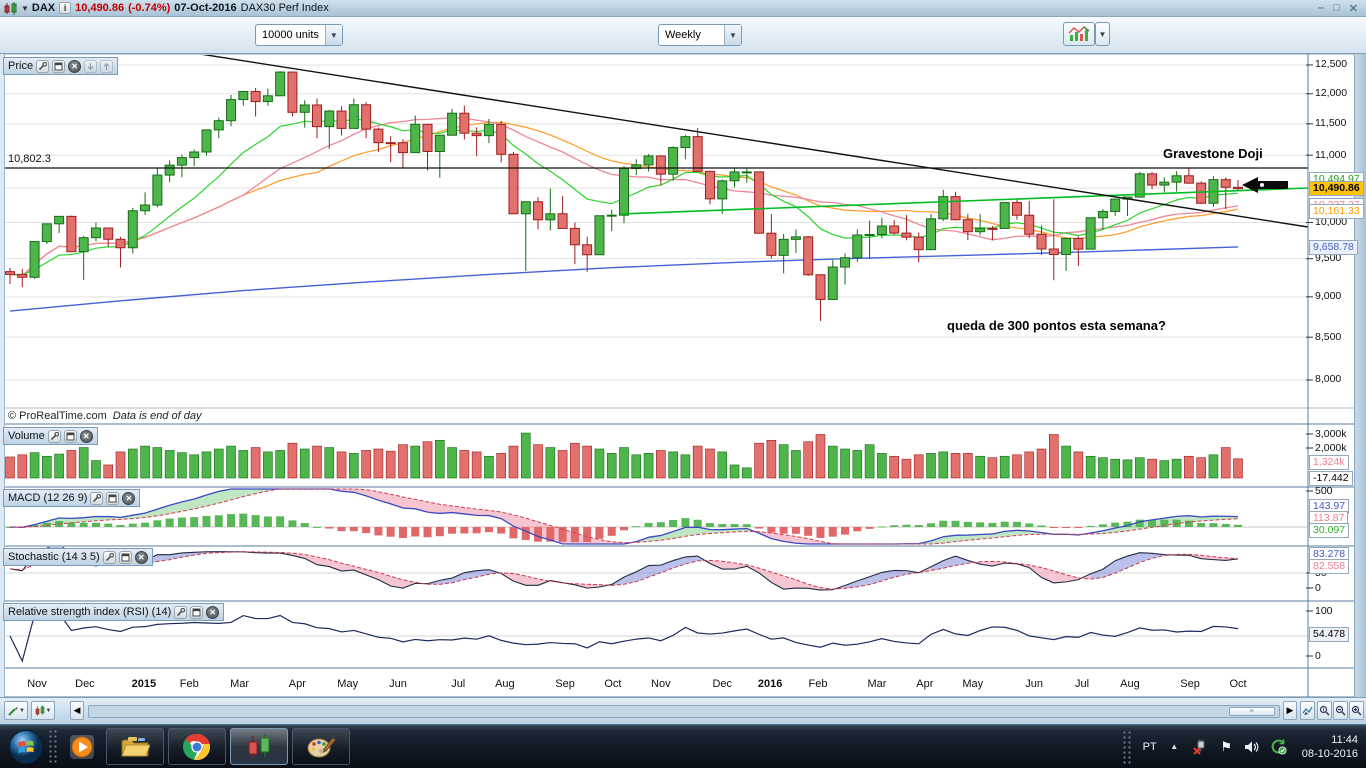 This screenshot has height=768, width=1366. I want to click on instrument-name: DAX30 Perf Index, so click(284, 8).